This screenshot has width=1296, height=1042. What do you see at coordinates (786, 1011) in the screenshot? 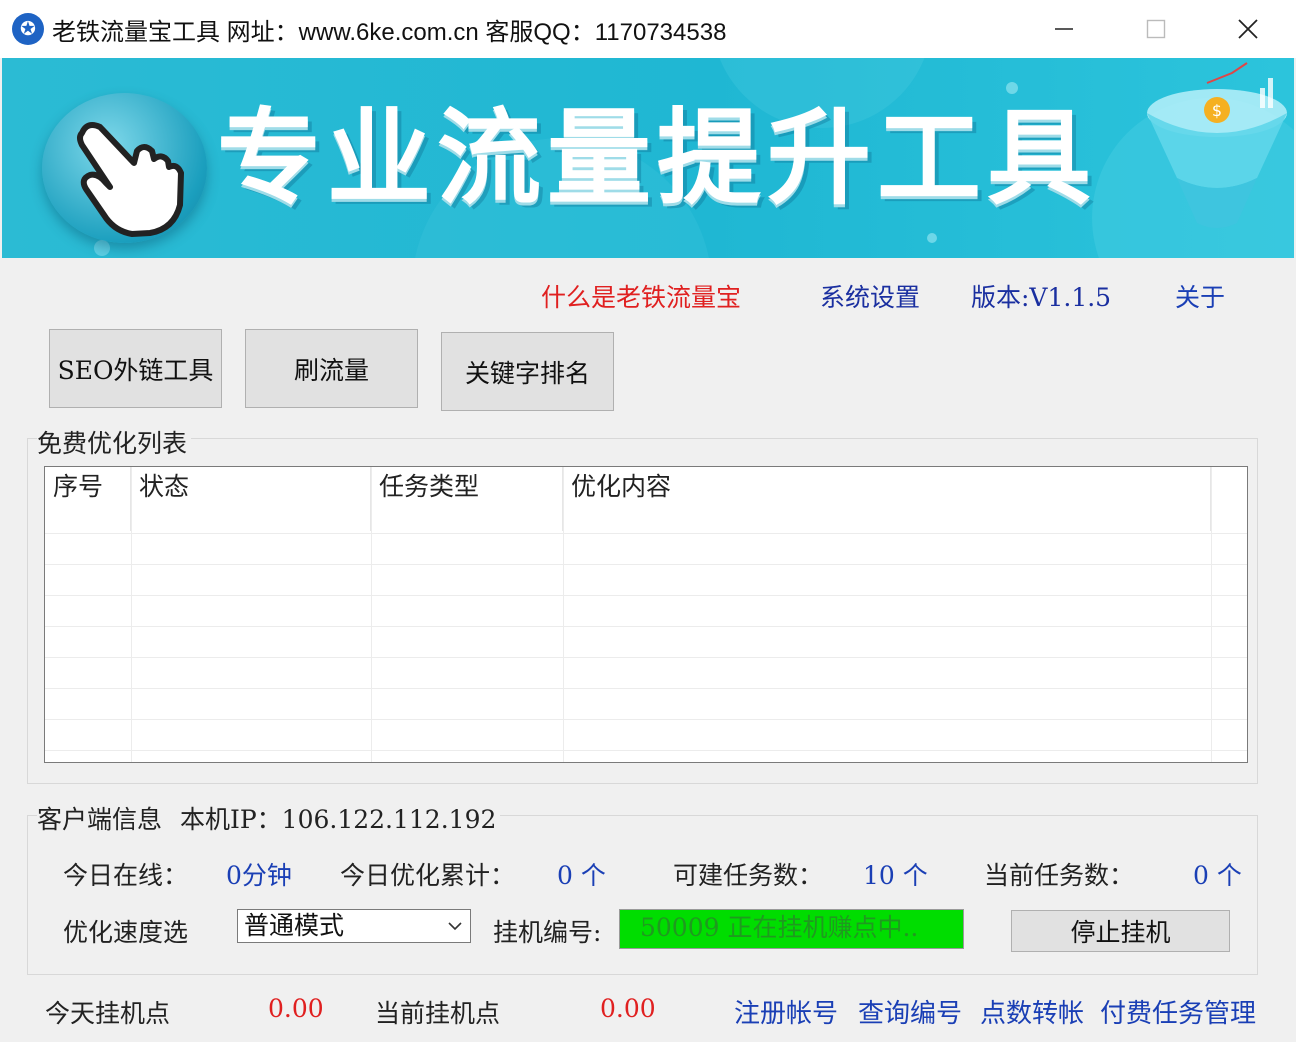
I see `register-account-link: 注册帐号` at bounding box center [786, 1011].